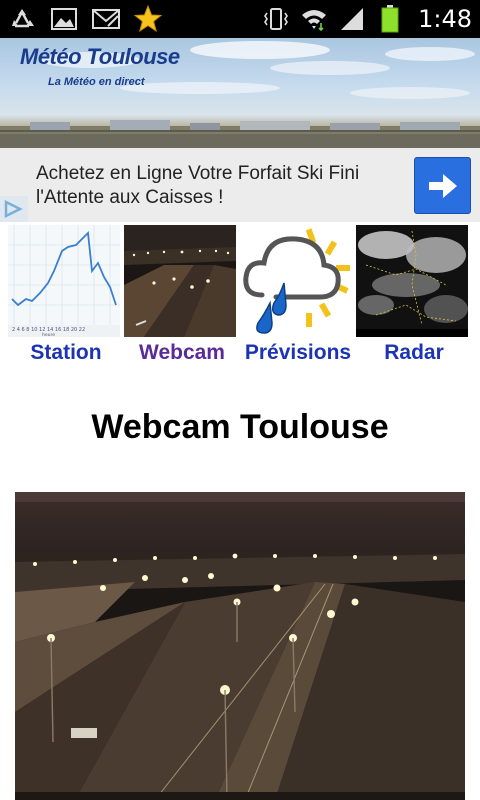 Image resolution: width=480 pixels, height=800 pixels. I want to click on site-title: Météo Toulouse, so click(100, 56).